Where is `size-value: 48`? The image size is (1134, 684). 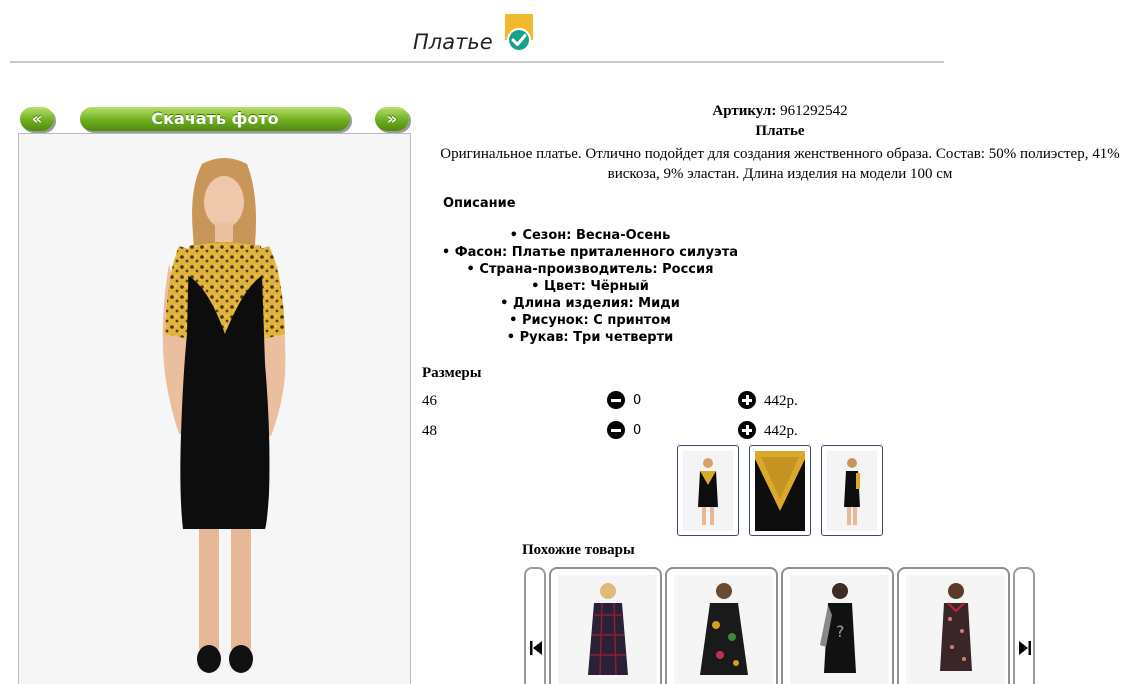 size-value: 48 is located at coordinates (429, 431).